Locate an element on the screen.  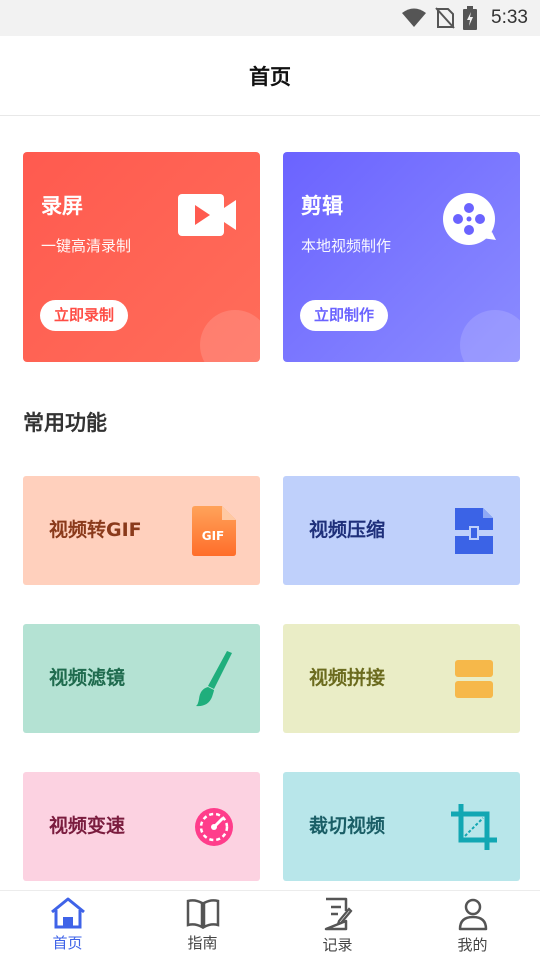
no-sim-icon is located at coordinates (445, 18).